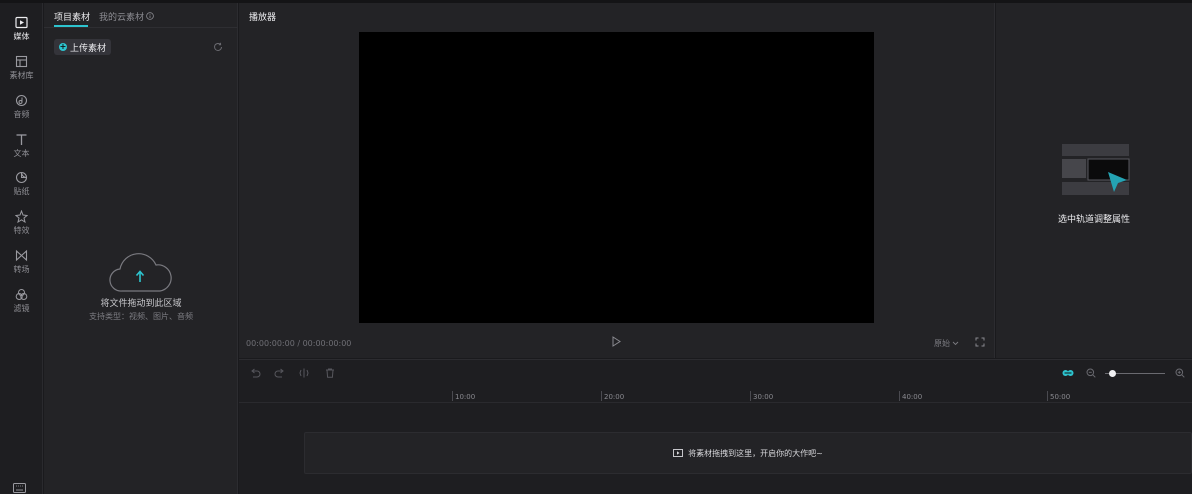 The image size is (1192, 494). I want to click on drop-zone-title: 将文件拖动到此区域, so click(141, 304).